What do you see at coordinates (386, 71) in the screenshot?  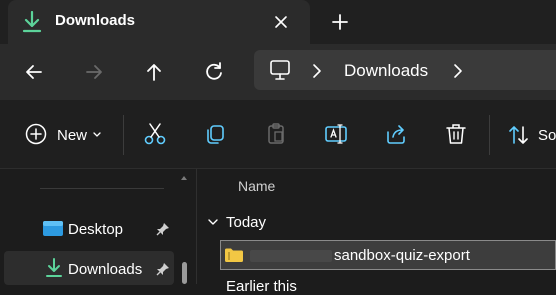 I see `breadcrumb-downloads: Downloads` at bounding box center [386, 71].